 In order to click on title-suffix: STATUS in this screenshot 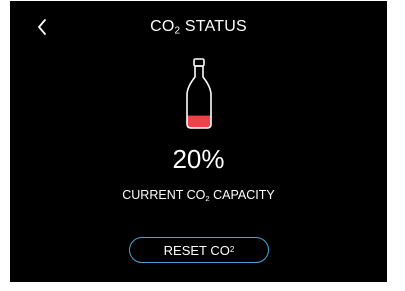, I will do `click(213, 26)`.